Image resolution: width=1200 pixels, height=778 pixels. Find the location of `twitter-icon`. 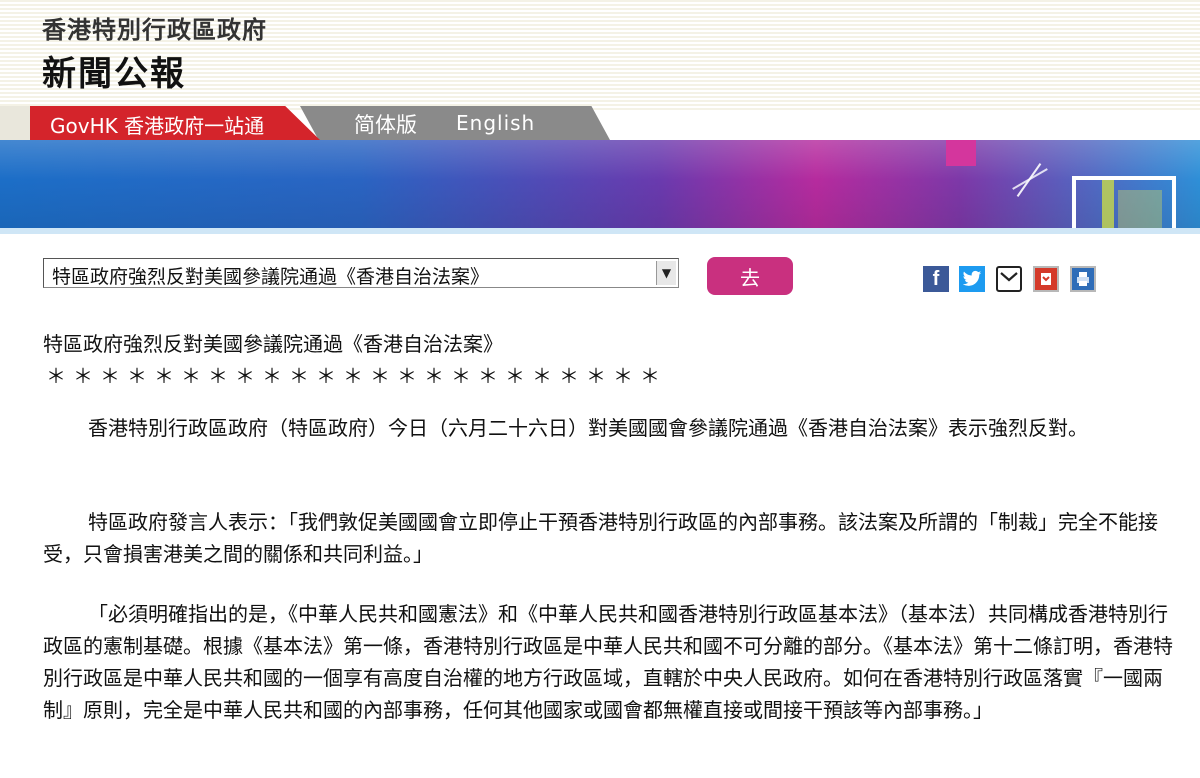

twitter-icon is located at coordinates (972, 279).